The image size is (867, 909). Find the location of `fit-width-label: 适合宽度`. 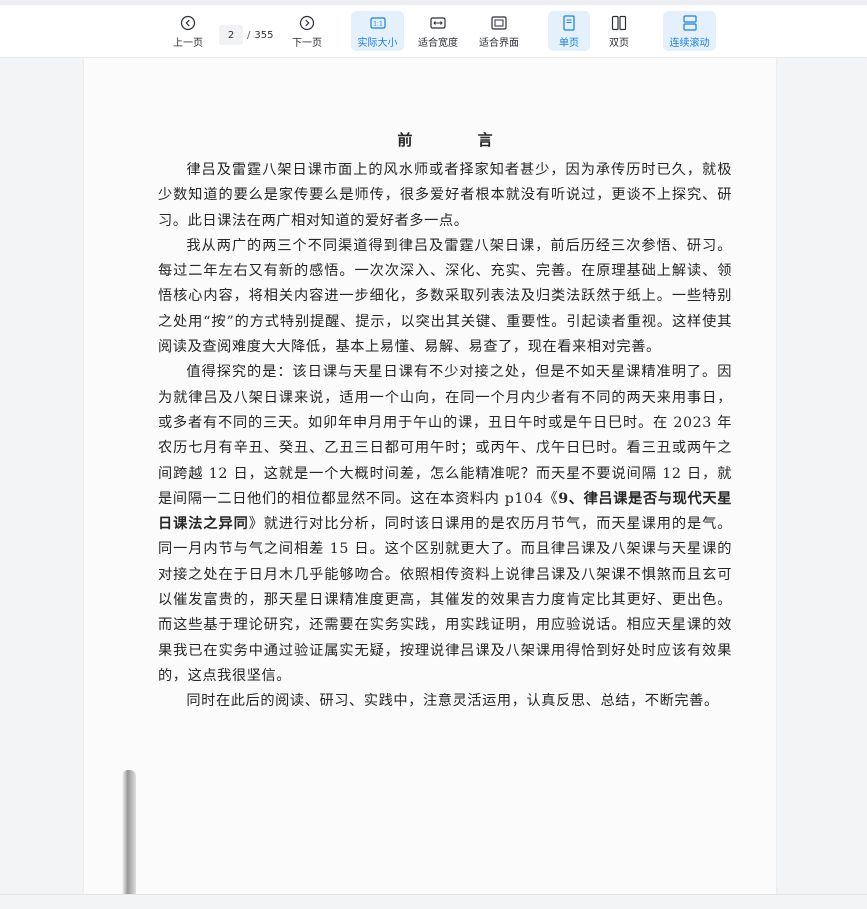

fit-width-label: 适合宽度 is located at coordinates (438, 43).